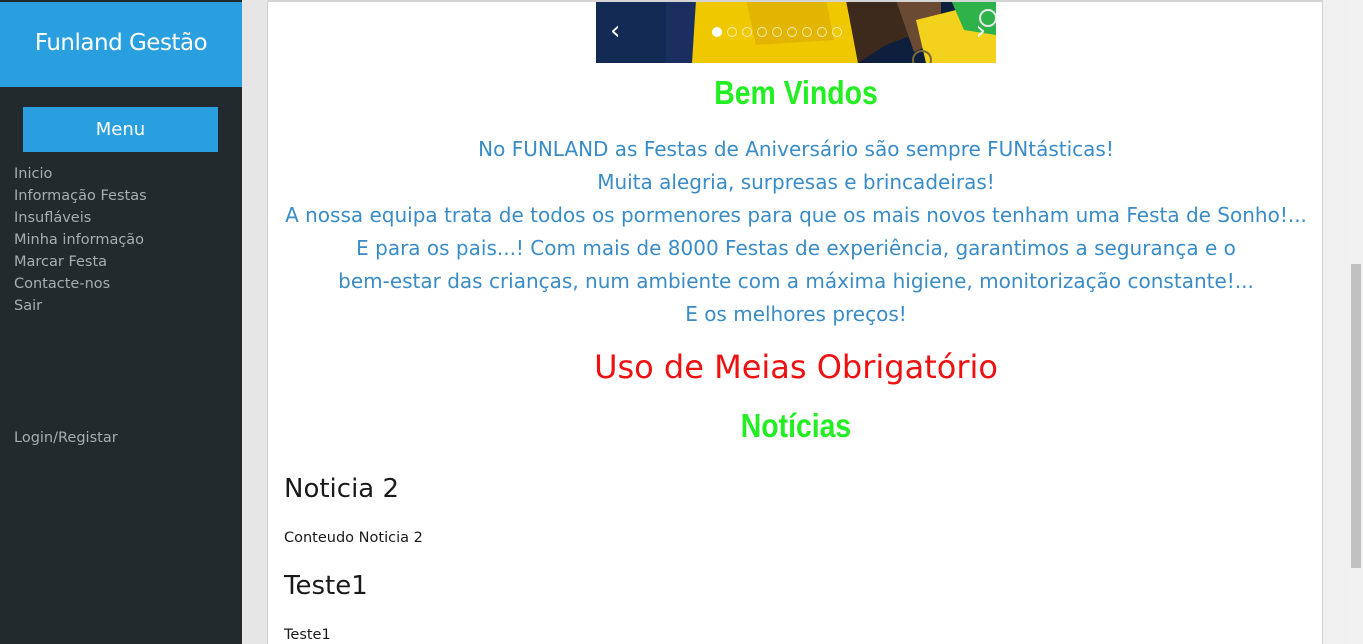 The image size is (1363, 644). Describe the element at coordinates (254, 322) in the screenshot. I see `left-gutter` at that location.